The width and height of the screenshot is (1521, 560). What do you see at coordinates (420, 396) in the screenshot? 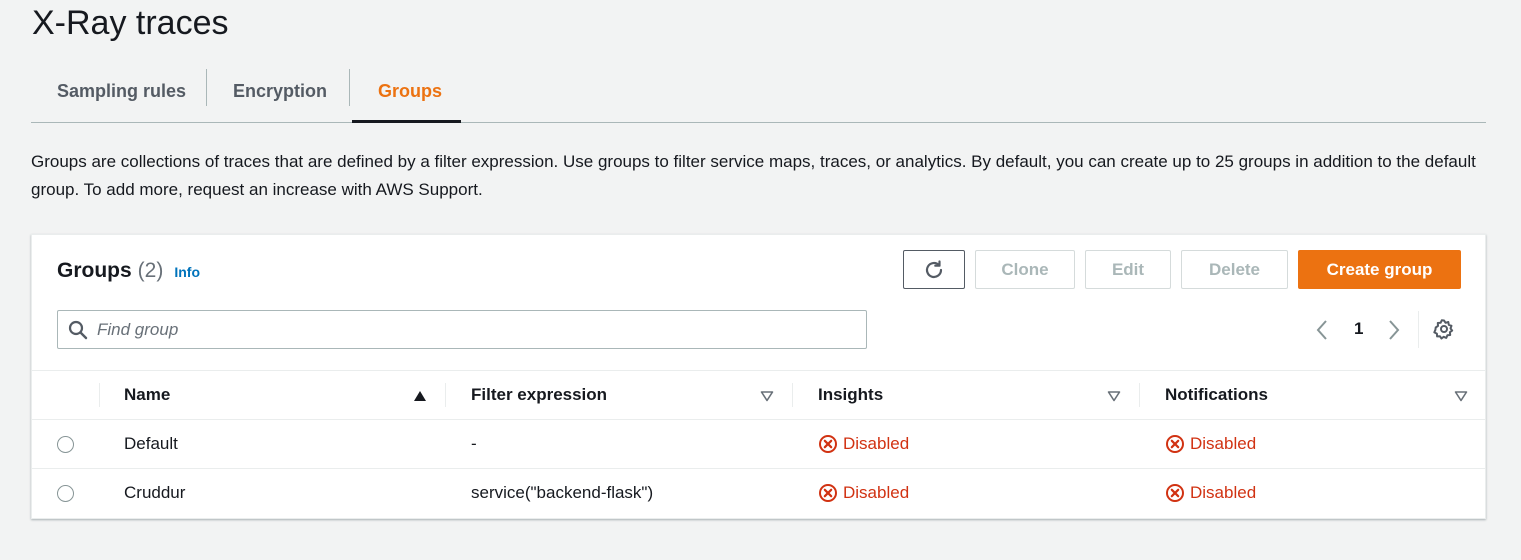
I see `sort-ascending-icon` at bounding box center [420, 396].